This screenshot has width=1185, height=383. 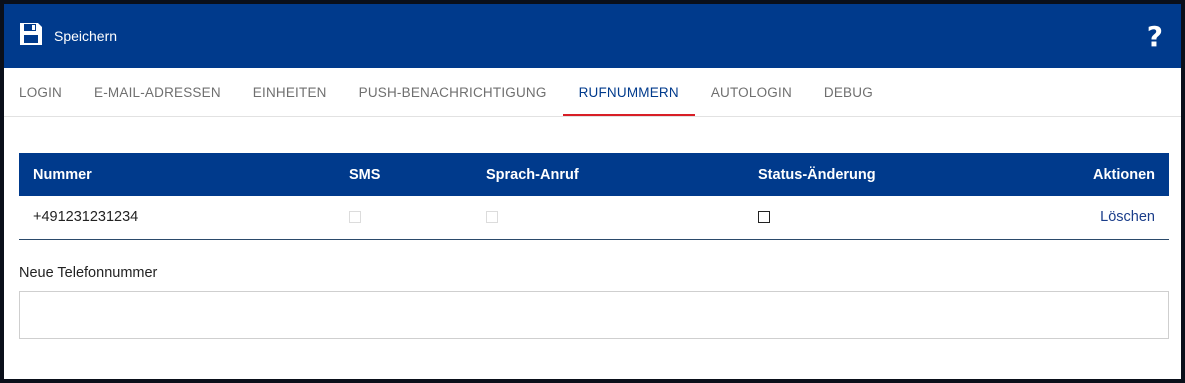 I want to click on sms-checkbox, so click(x=355, y=217).